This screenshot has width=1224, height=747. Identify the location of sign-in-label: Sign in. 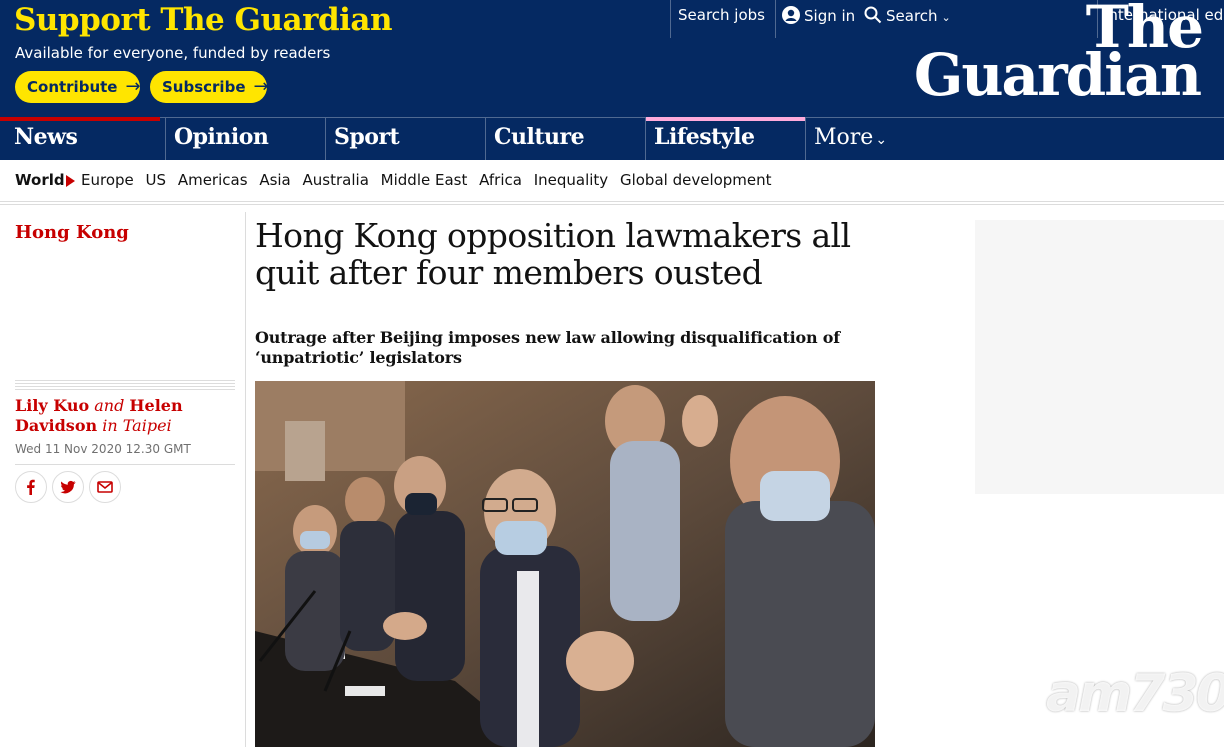
(830, 16).